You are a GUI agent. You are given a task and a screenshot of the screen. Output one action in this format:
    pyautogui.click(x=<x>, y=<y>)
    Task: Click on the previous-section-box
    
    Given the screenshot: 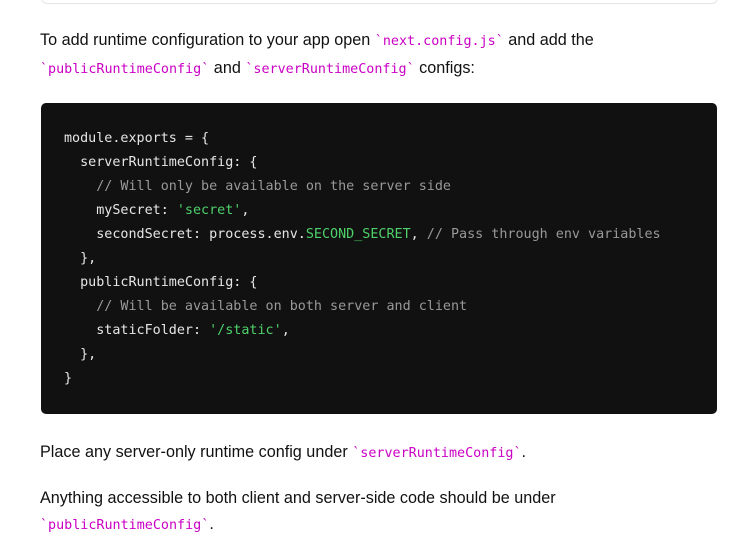 What is the action you would take?
    pyautogui.click(x=379, y=2)
    